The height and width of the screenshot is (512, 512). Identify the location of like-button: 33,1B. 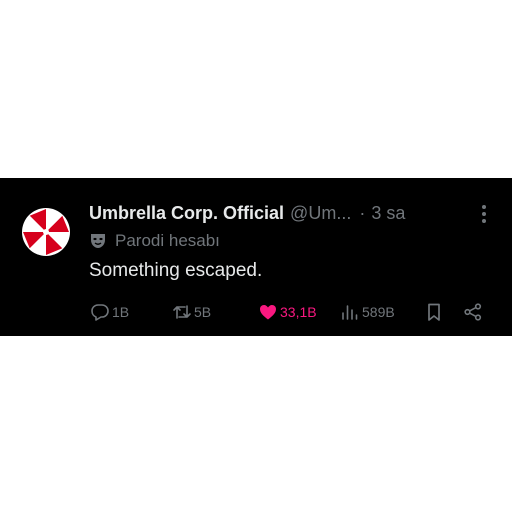
(287, 312).